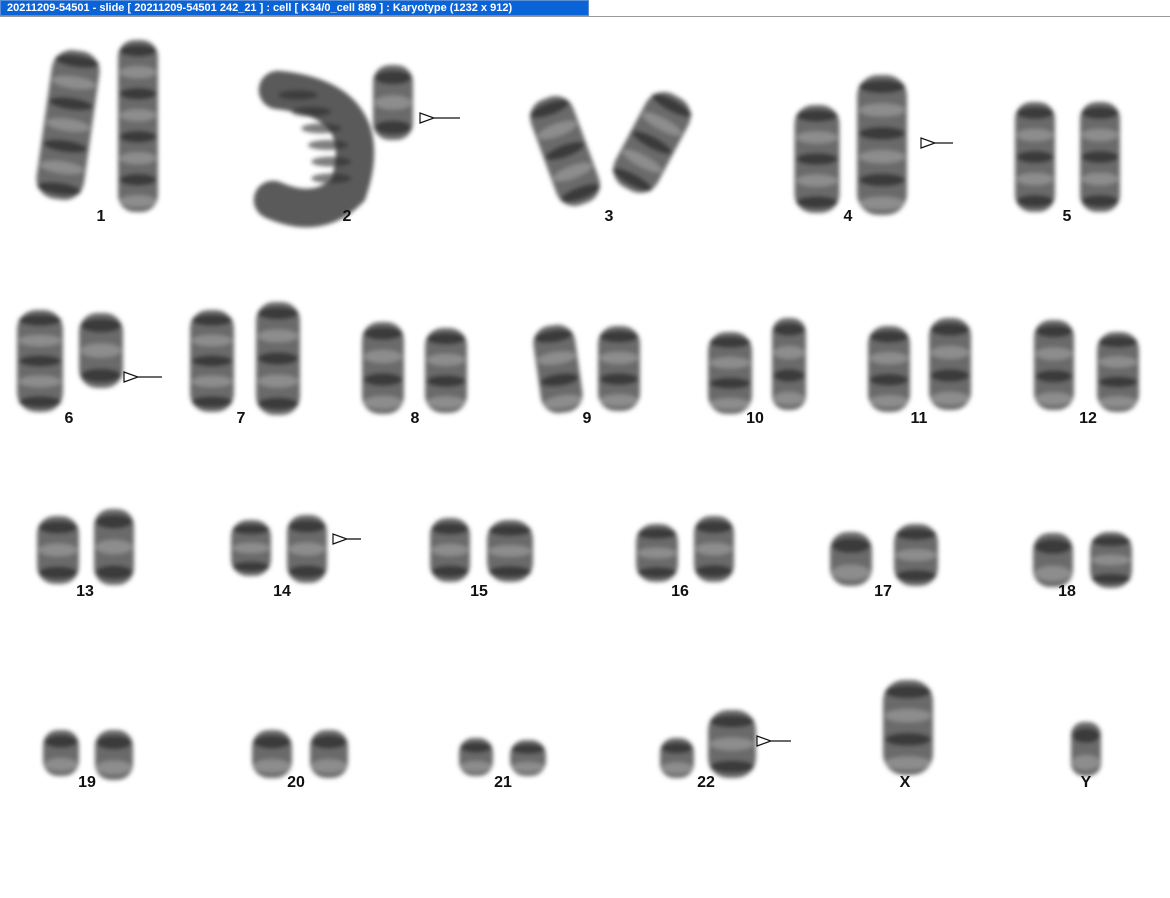 The image size is (1170, 898). What do you see at coordinates (1067, 216) in the screenshot?
I see `chromosome-label-5: 5` at bounding box center [1067, 216].